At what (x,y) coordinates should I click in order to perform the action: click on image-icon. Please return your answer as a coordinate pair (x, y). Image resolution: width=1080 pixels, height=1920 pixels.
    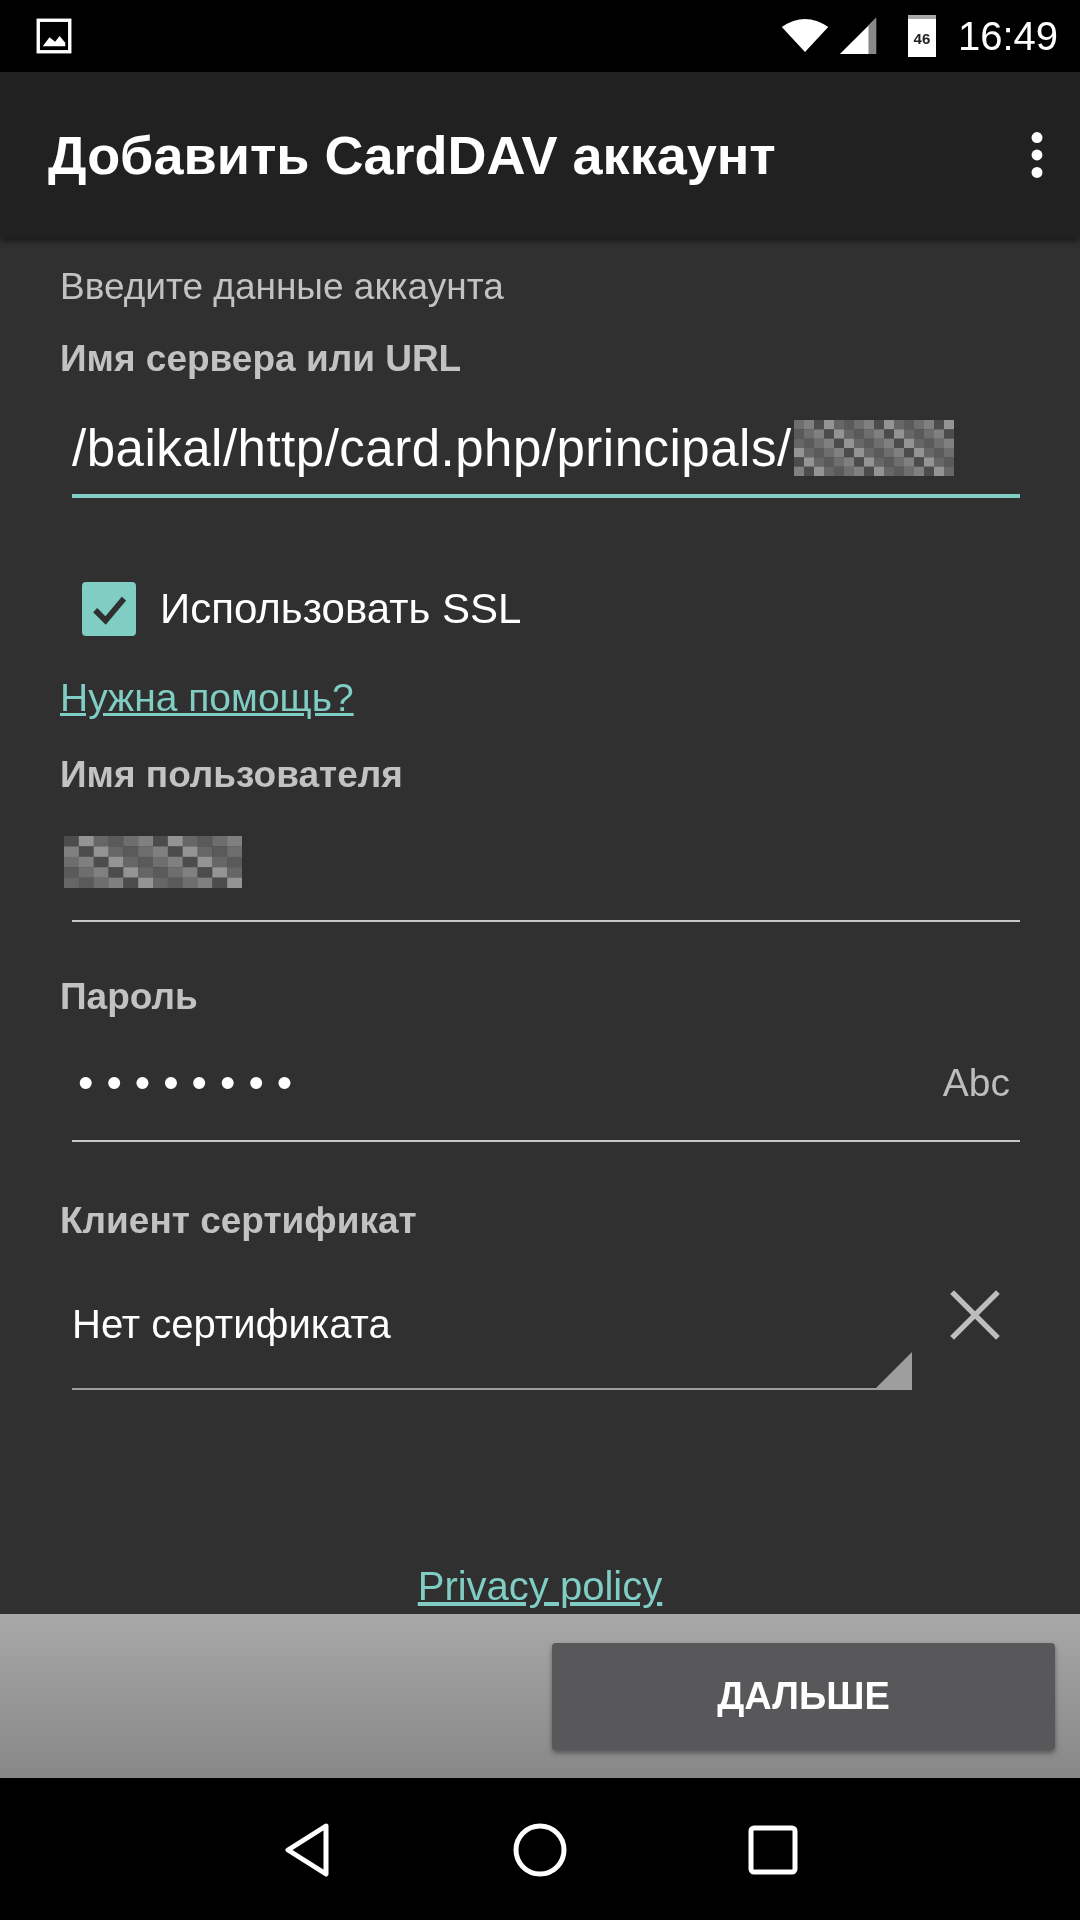
    Looking at the image, I should click on (54, 36).